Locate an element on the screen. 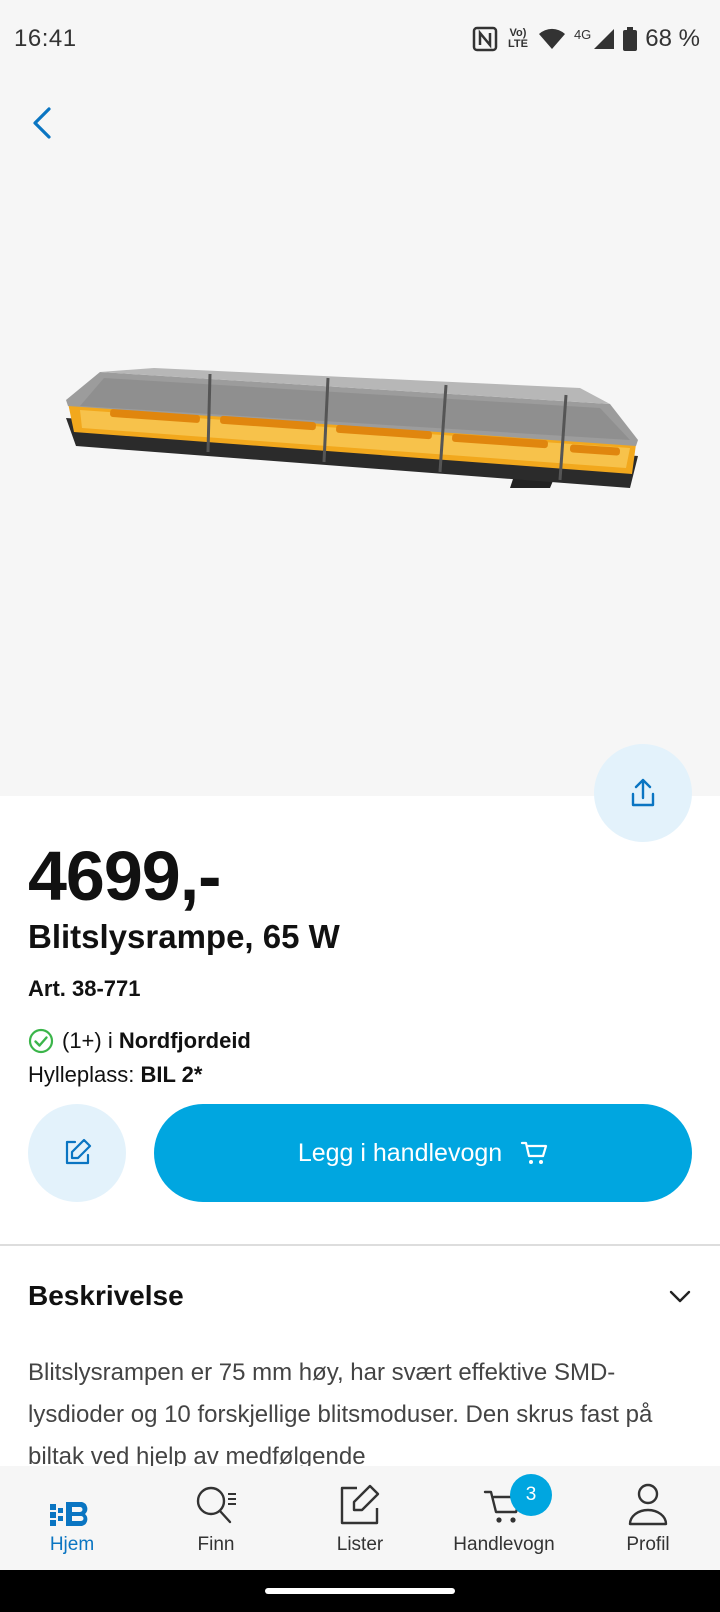 The height and width of the screenshot is (1612, 720). stock-status: (1+) i Nordfjordeid is located at coordinates (139, 1041).